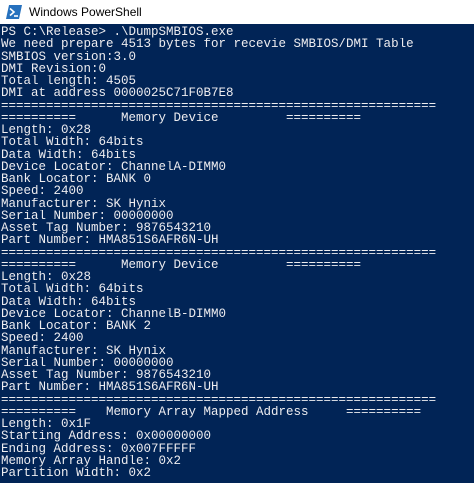 The width and height of the screenshot is (474, 483). I want to click on powershell-icon, so click(14, 12).